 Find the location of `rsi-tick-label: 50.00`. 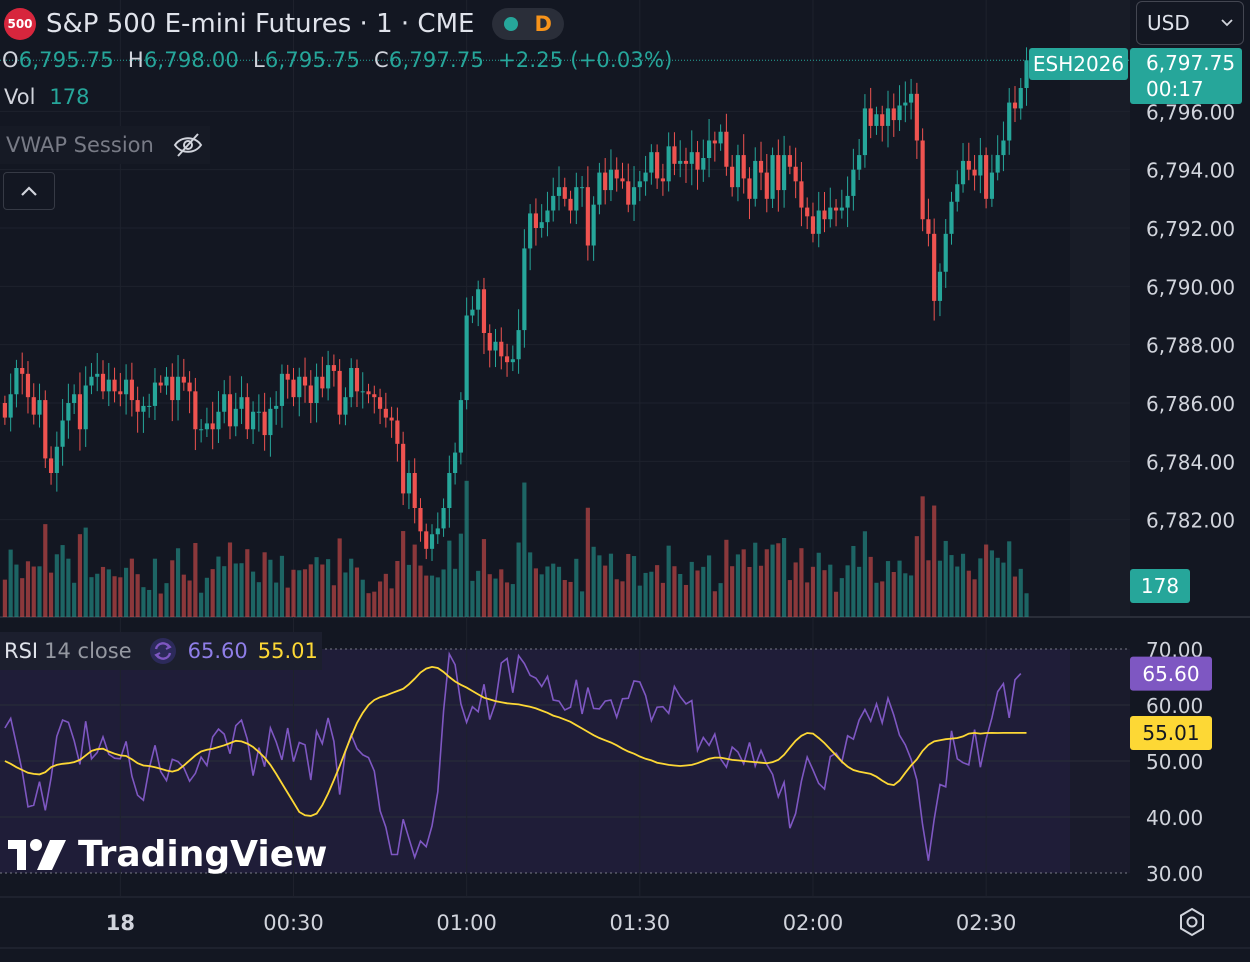

rsi-tick-label: 50.00 is located at coordinates (1174, 762).